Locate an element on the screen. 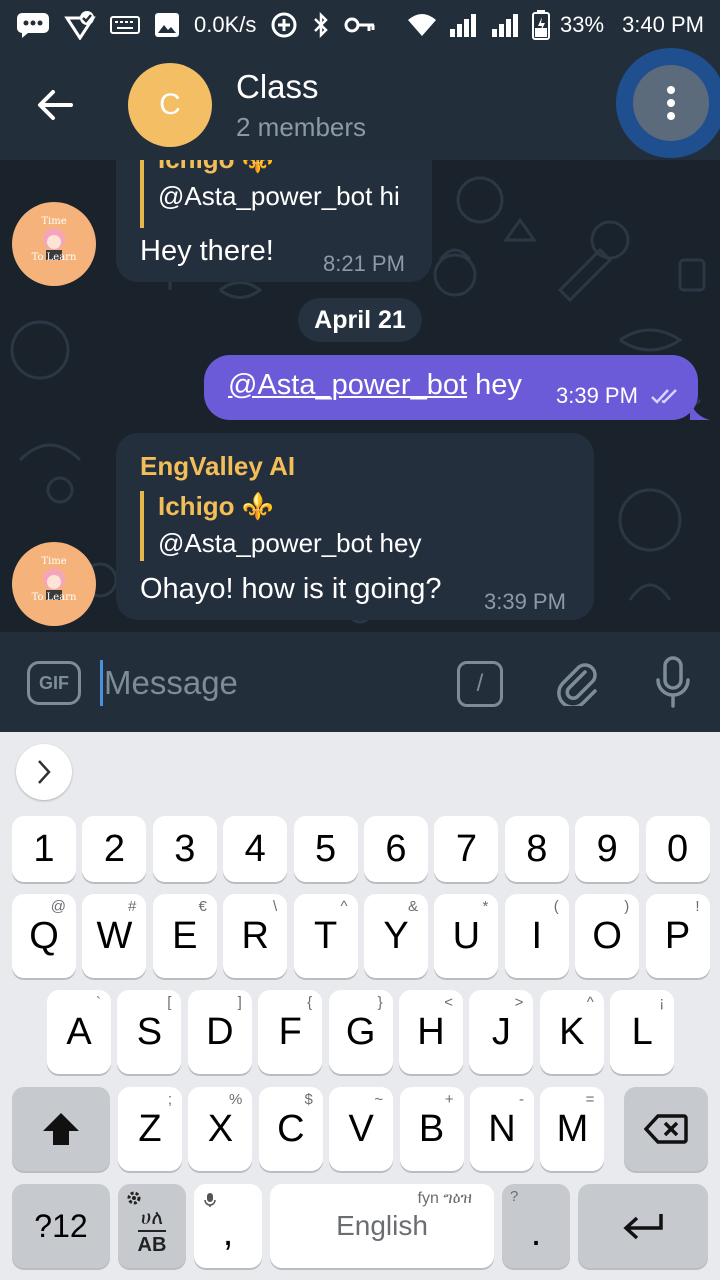  check-icon is located at coordinates (80, 25).